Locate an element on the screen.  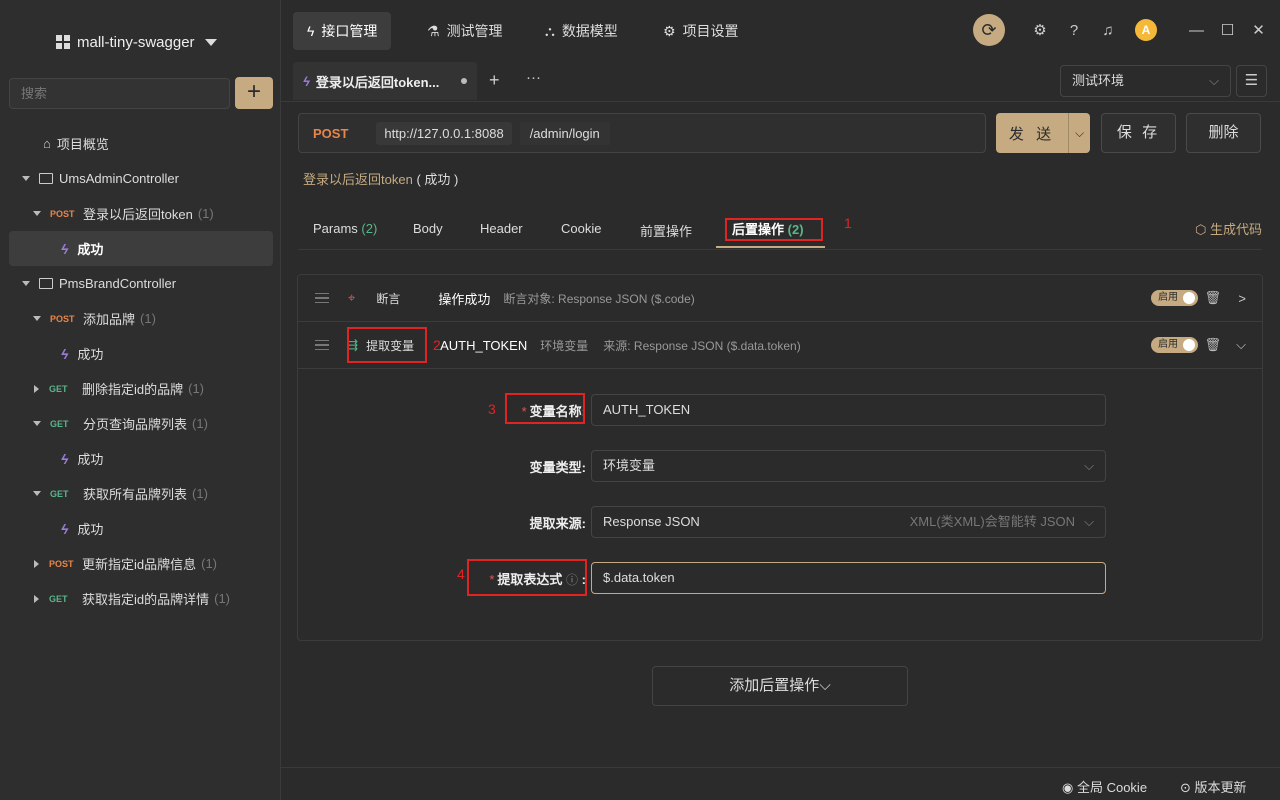
tree-item-login: POST 登录以后返回token (1) is located at coordinates (141, 213).